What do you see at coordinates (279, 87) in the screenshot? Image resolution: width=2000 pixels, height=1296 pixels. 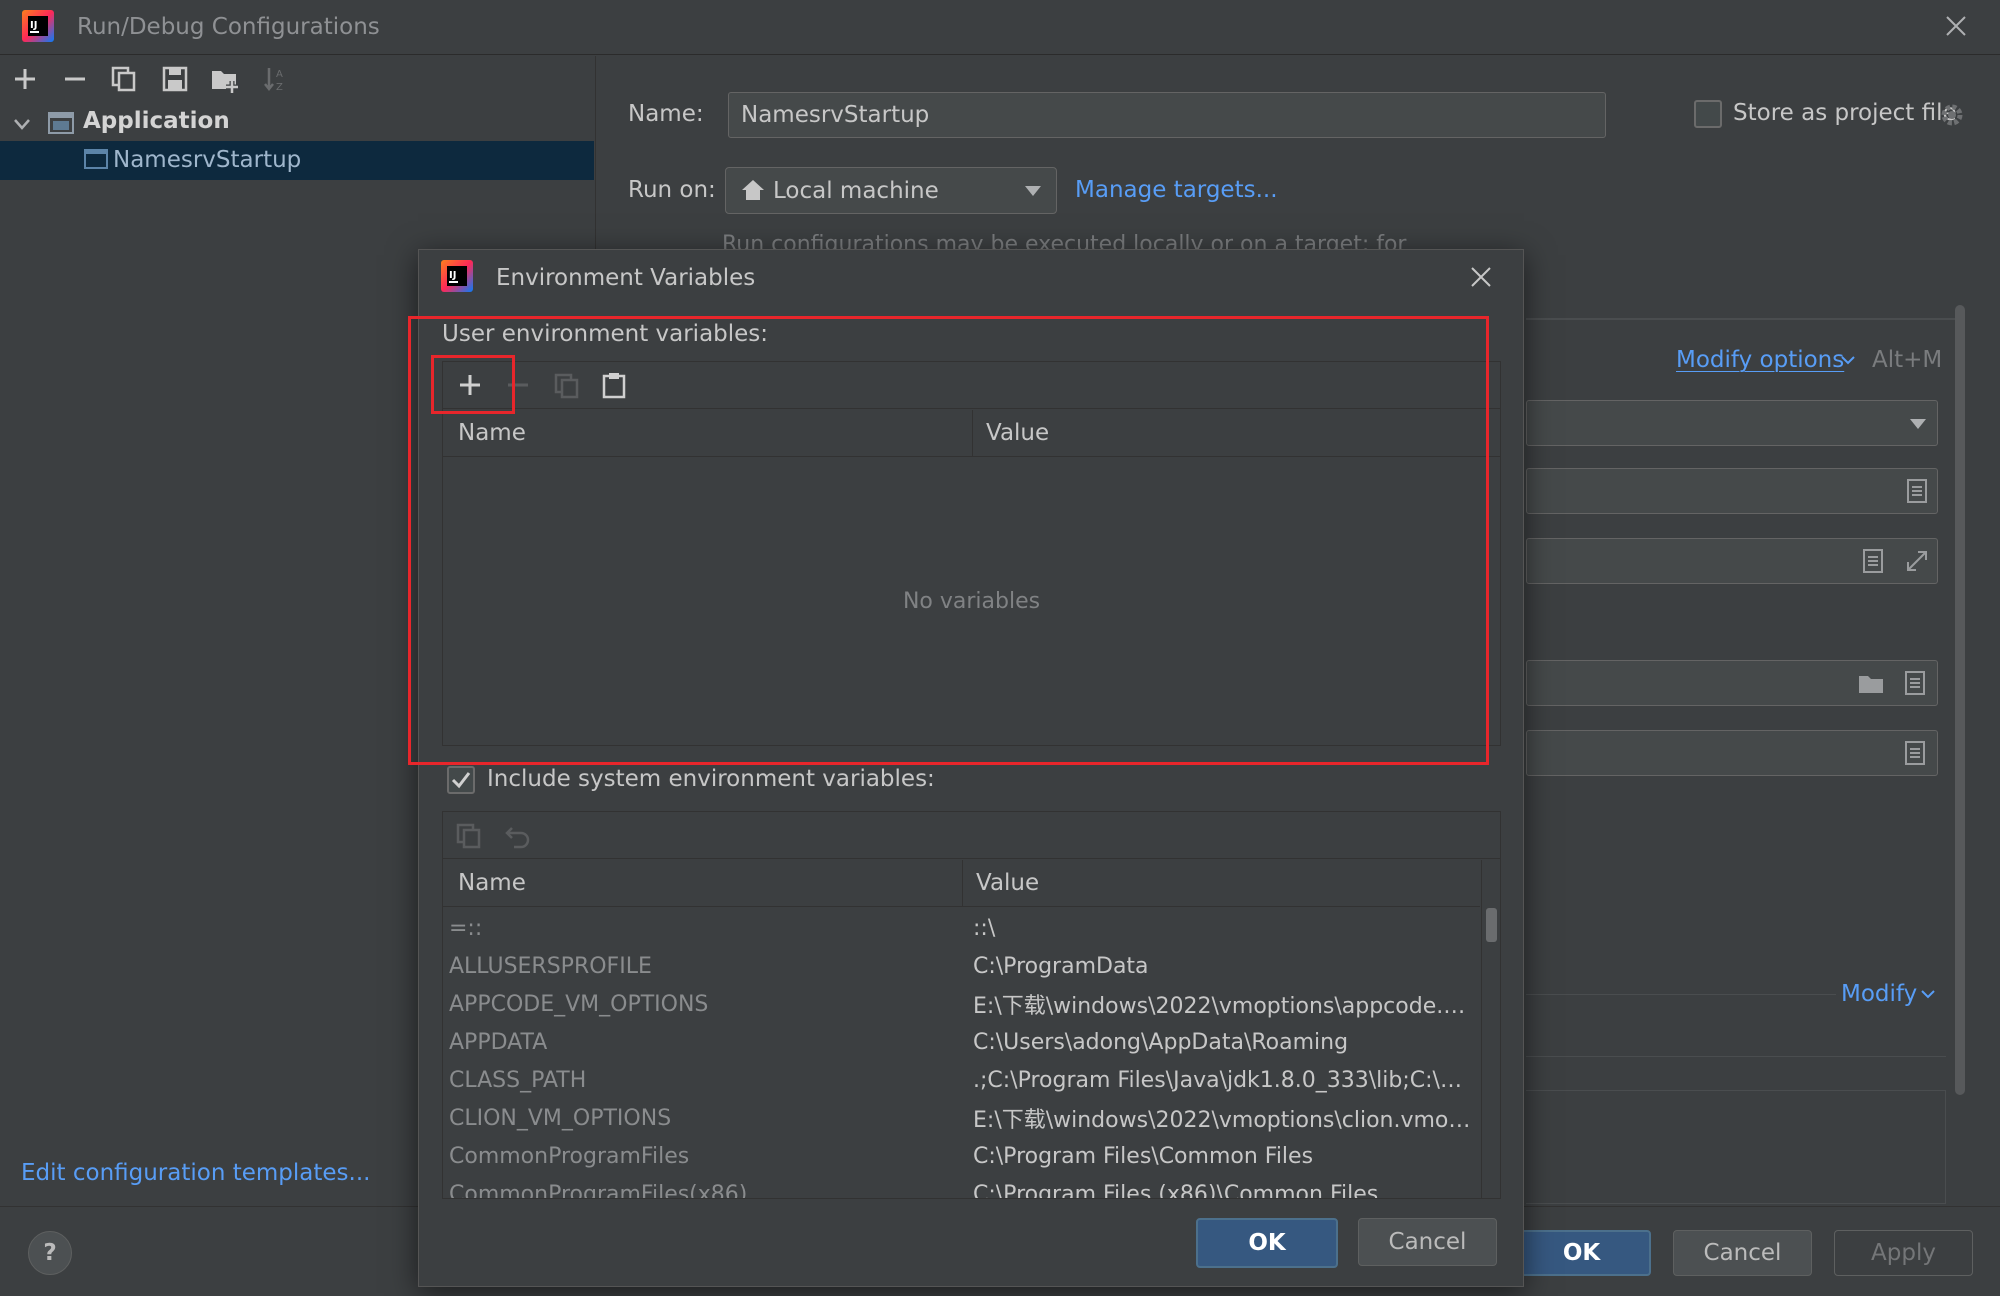 I see `svg-text: Z` at bounding box center [279, 87].